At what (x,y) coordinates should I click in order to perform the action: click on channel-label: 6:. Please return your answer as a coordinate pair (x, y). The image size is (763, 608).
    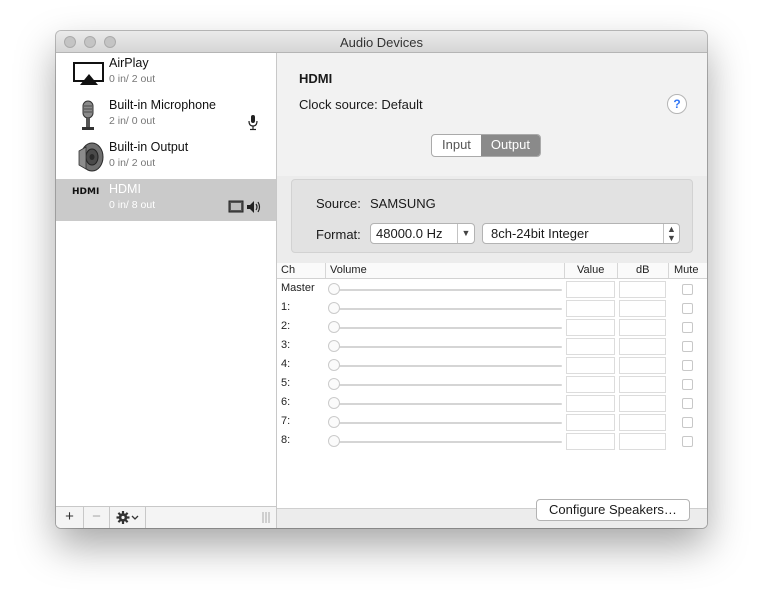
    Looking at the image, I should click on (286, 402).